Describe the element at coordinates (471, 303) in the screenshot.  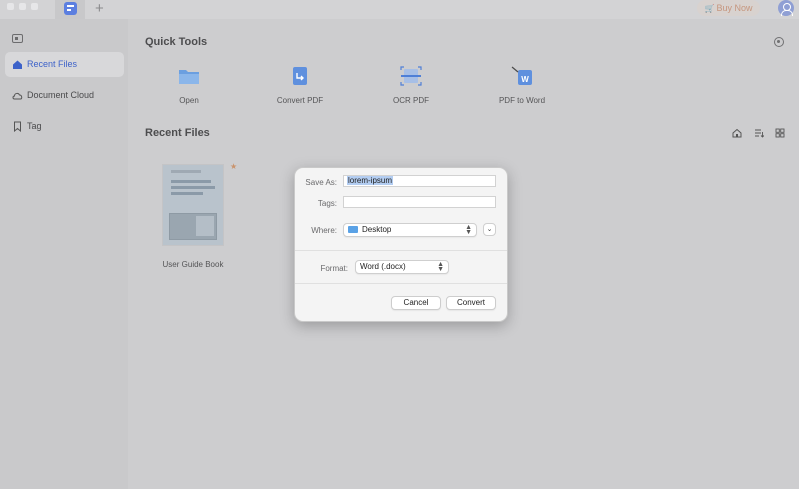
I see `convert-button: Convert` at that location.